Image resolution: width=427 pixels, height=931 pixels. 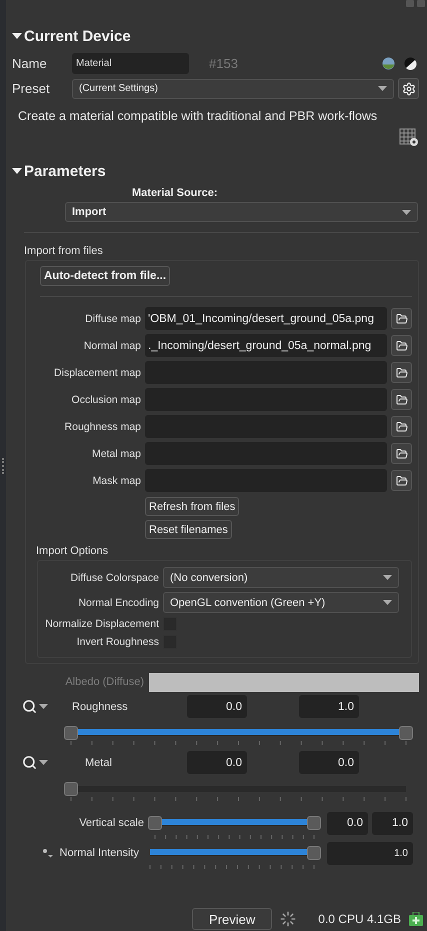 What do you see at coordinates (266, 318) in the screenshot?
I see `file-path-field: 'OBM_01_Incoming/desert_ground_05a.png` at bounding box center [266, 318].